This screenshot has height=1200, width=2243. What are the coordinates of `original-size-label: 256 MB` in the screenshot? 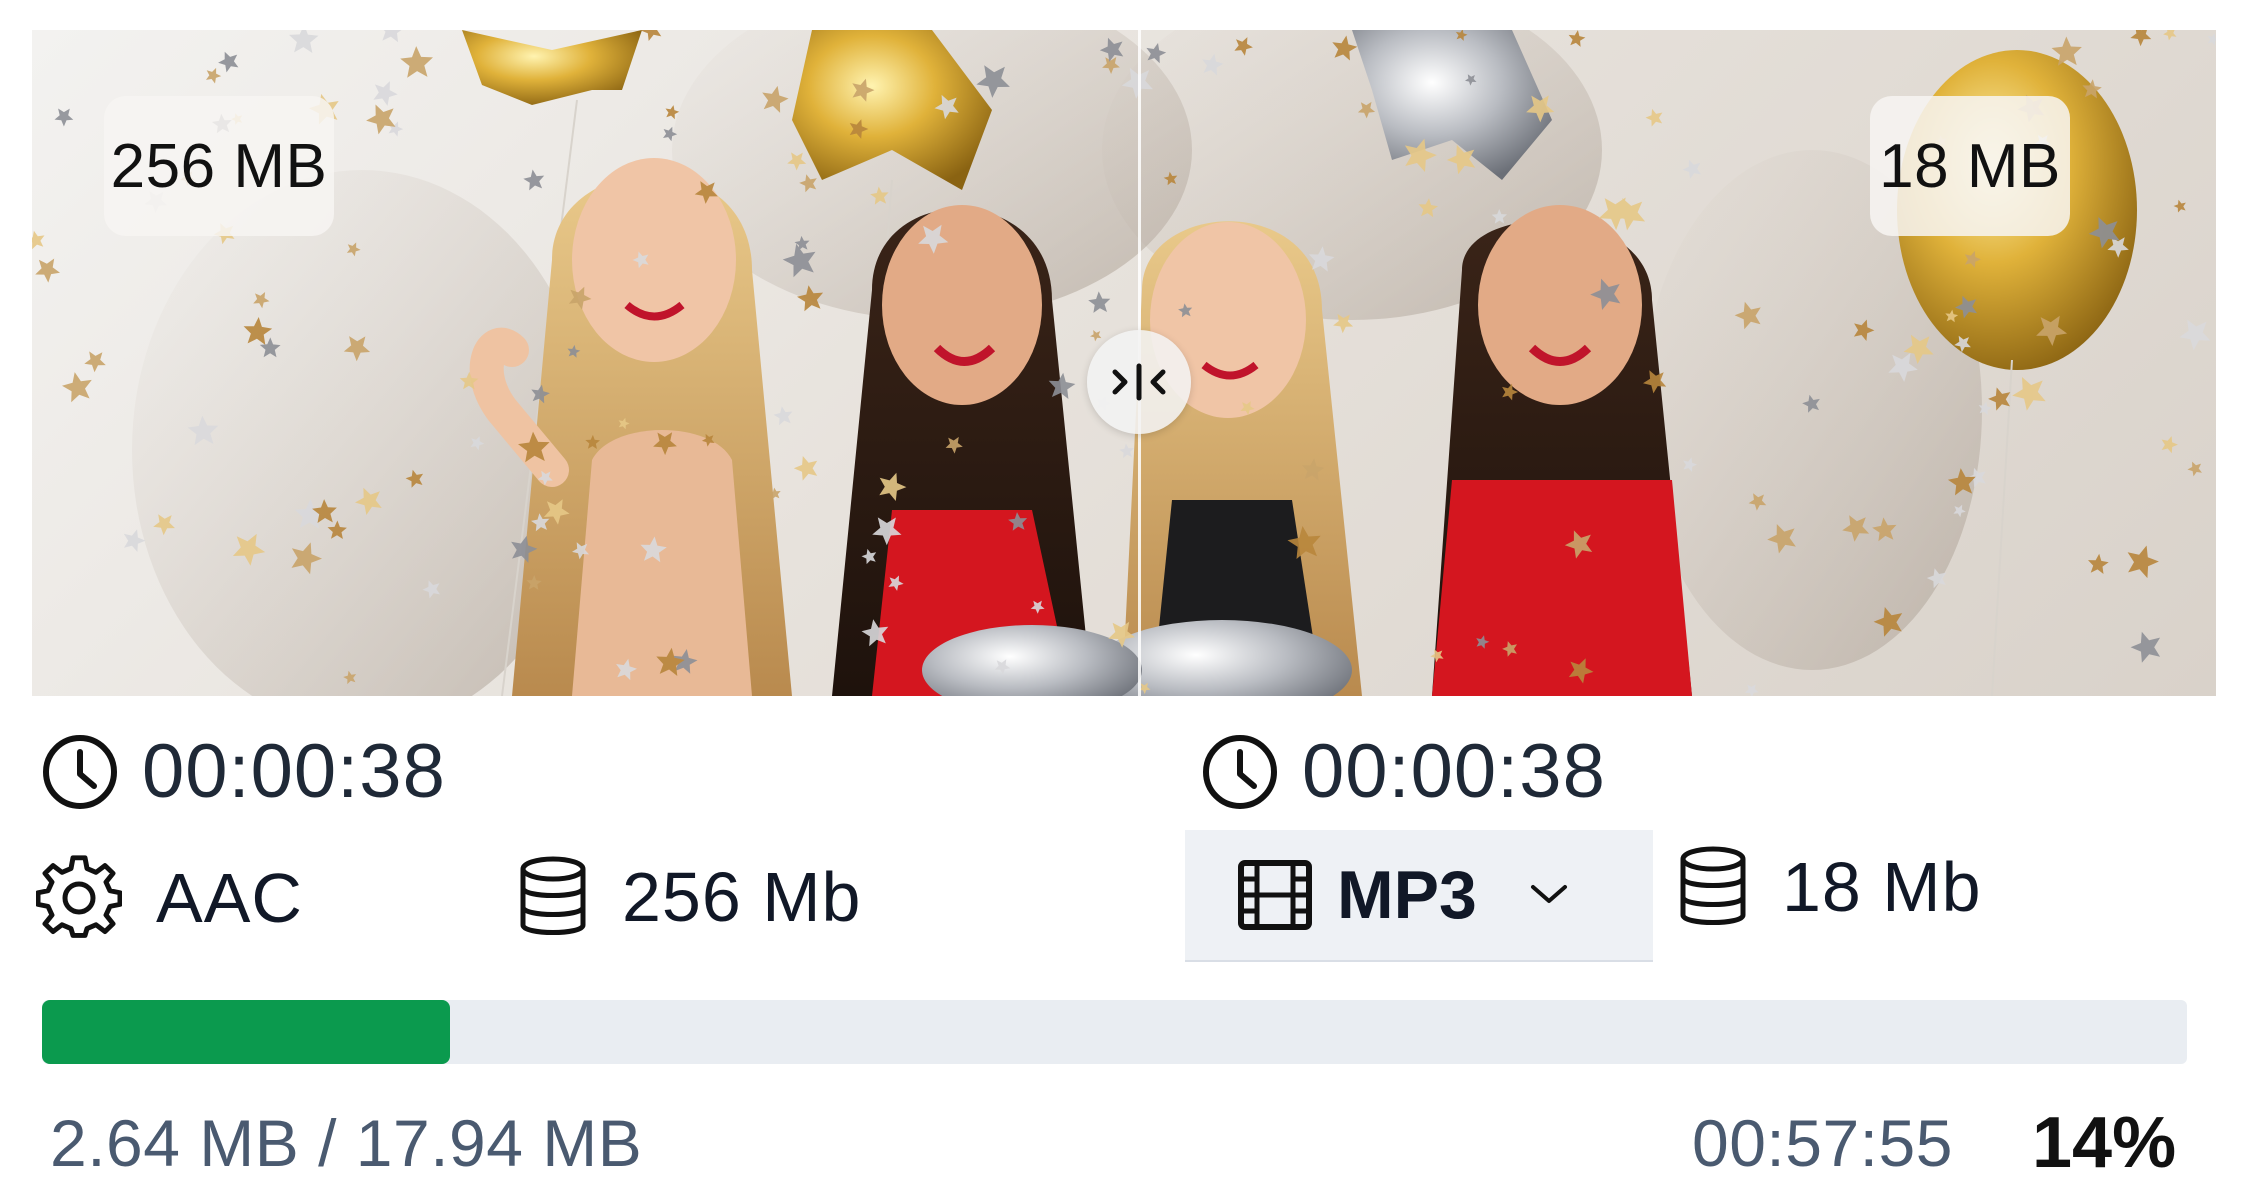 It's located at (219, 166).